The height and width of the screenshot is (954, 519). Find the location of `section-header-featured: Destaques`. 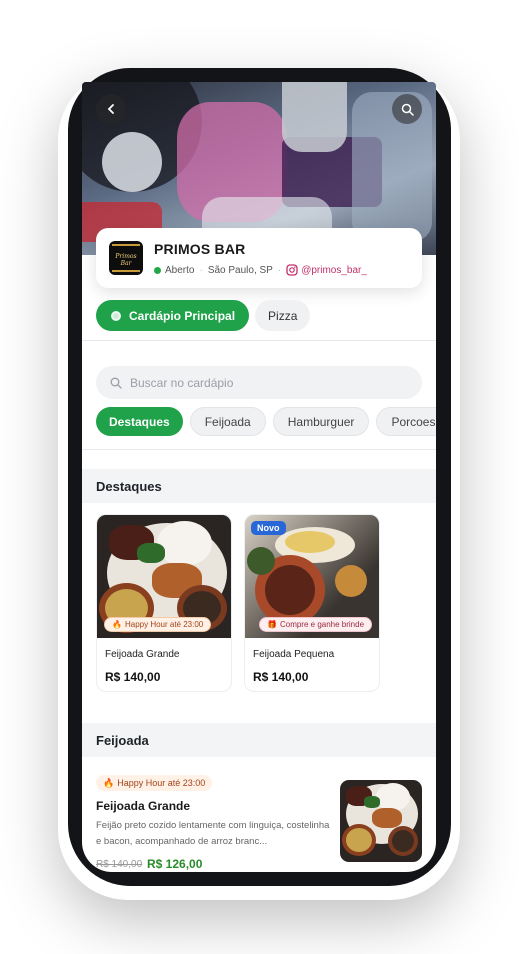

section-header-featured: Destaques is located at coordinates (259, 486).